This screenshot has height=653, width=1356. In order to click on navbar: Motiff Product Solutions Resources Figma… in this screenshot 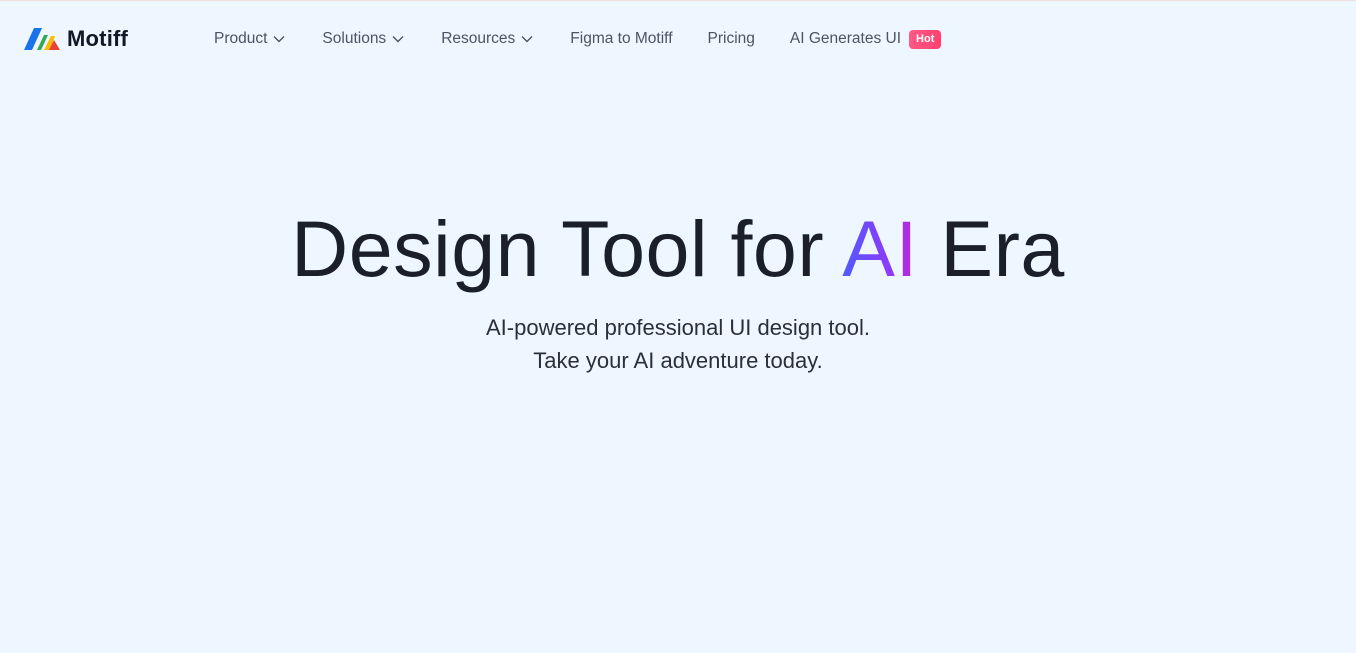, I will do `click(678, 39)`.